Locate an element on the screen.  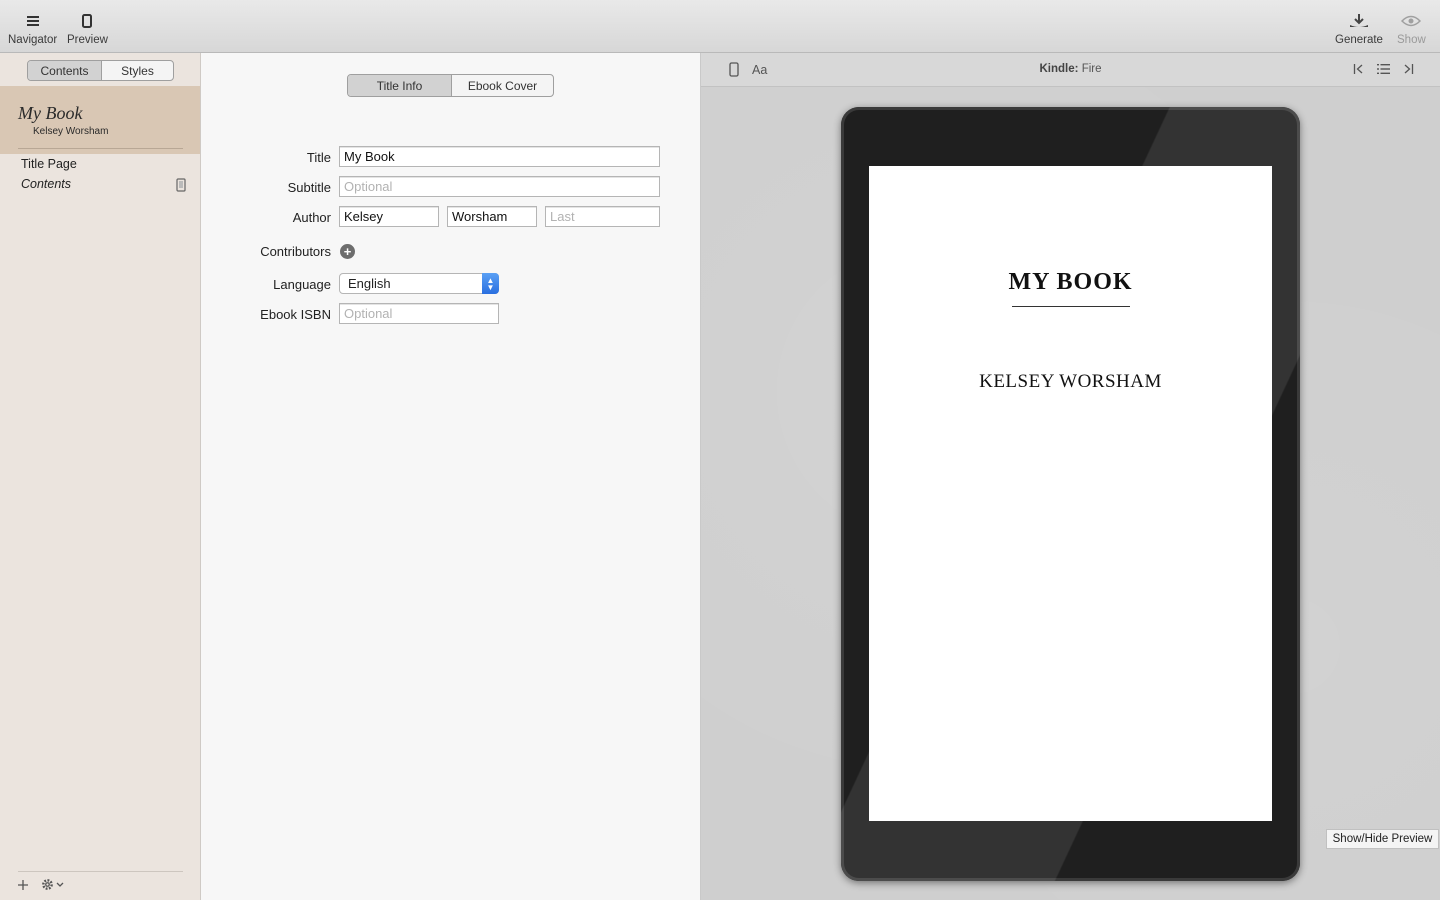
add-button is located at coordinates (23, 886).